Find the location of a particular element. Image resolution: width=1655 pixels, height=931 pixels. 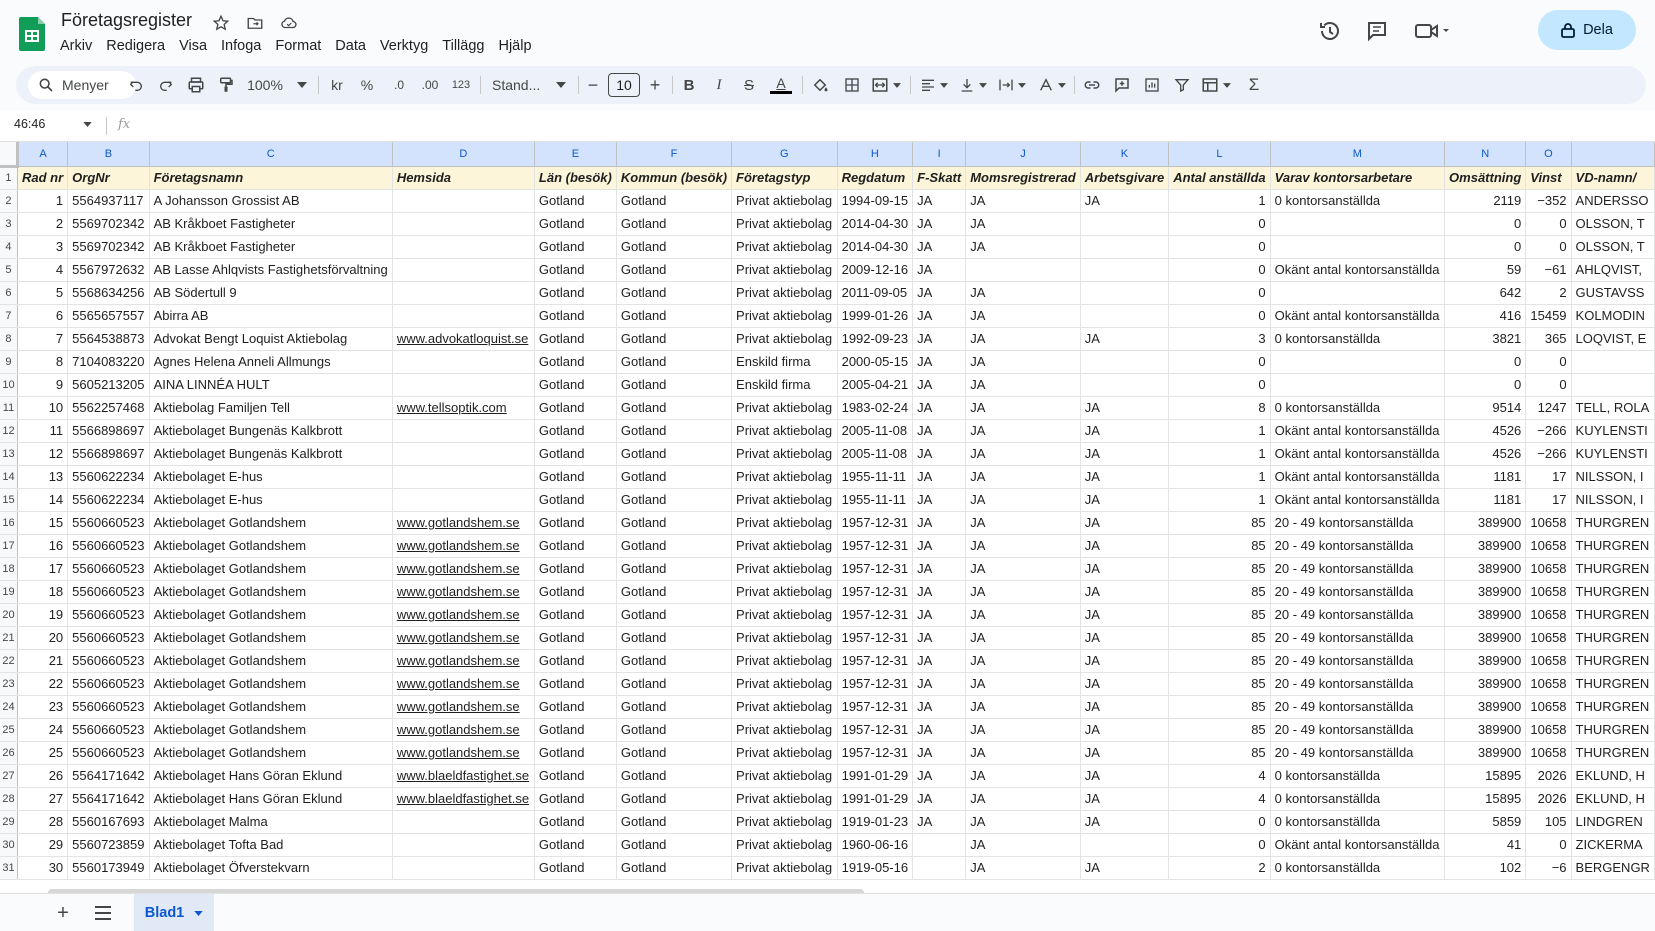

meet-icon is located at coordinates (1433, 31).